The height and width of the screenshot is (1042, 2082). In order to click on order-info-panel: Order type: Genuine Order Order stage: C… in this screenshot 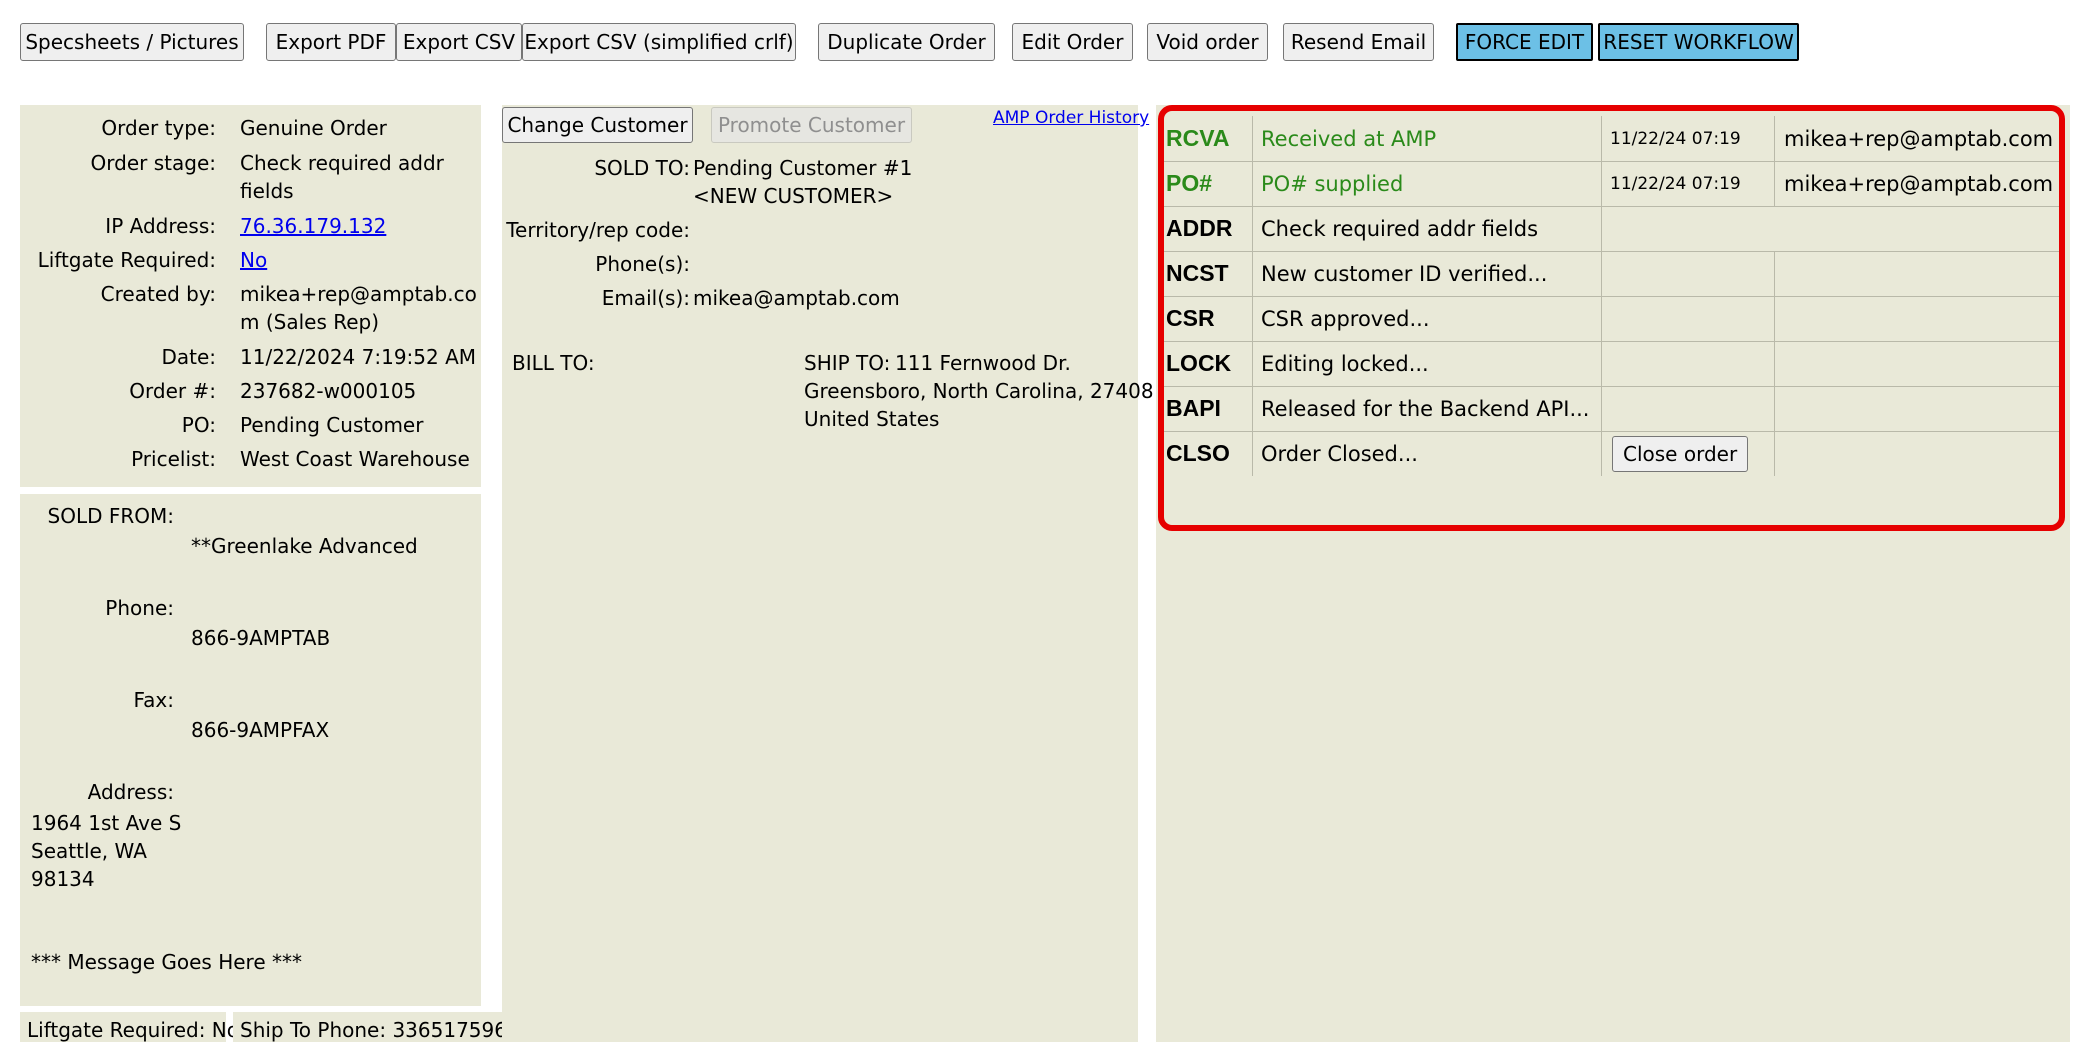, I will do `click(250, 296)`.